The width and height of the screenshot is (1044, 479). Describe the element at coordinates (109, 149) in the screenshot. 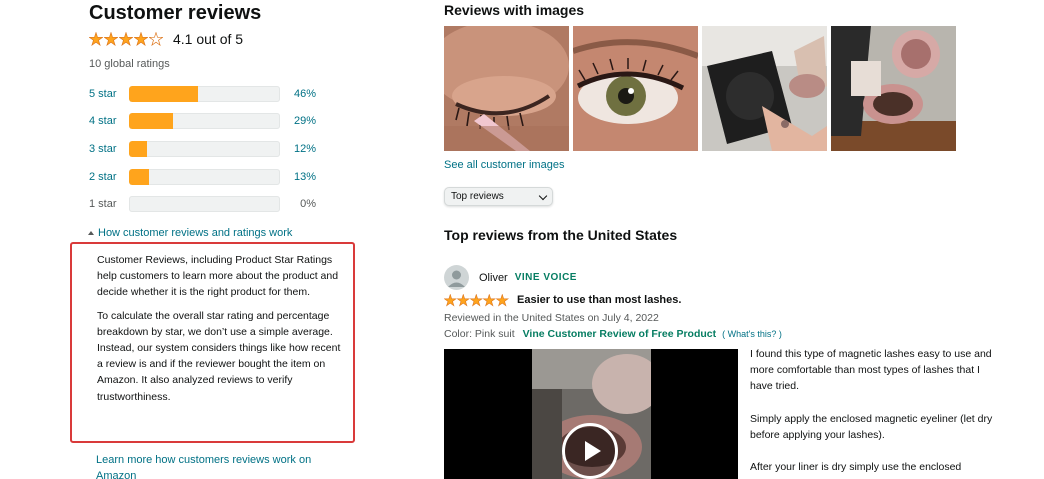

I see `histogram-label: 3 star` at that location.